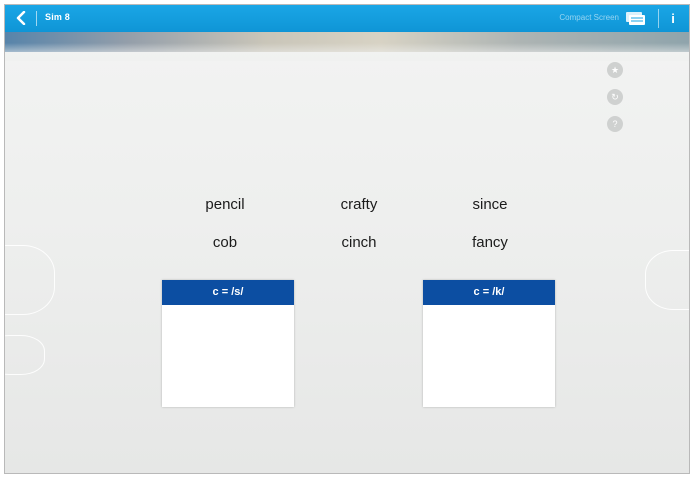 This screenshot has height=478, width=694. What do you see at coordinates (615, 70) in the screenshot?
I see `star-icon: ★` at bounding box center [615, 70].